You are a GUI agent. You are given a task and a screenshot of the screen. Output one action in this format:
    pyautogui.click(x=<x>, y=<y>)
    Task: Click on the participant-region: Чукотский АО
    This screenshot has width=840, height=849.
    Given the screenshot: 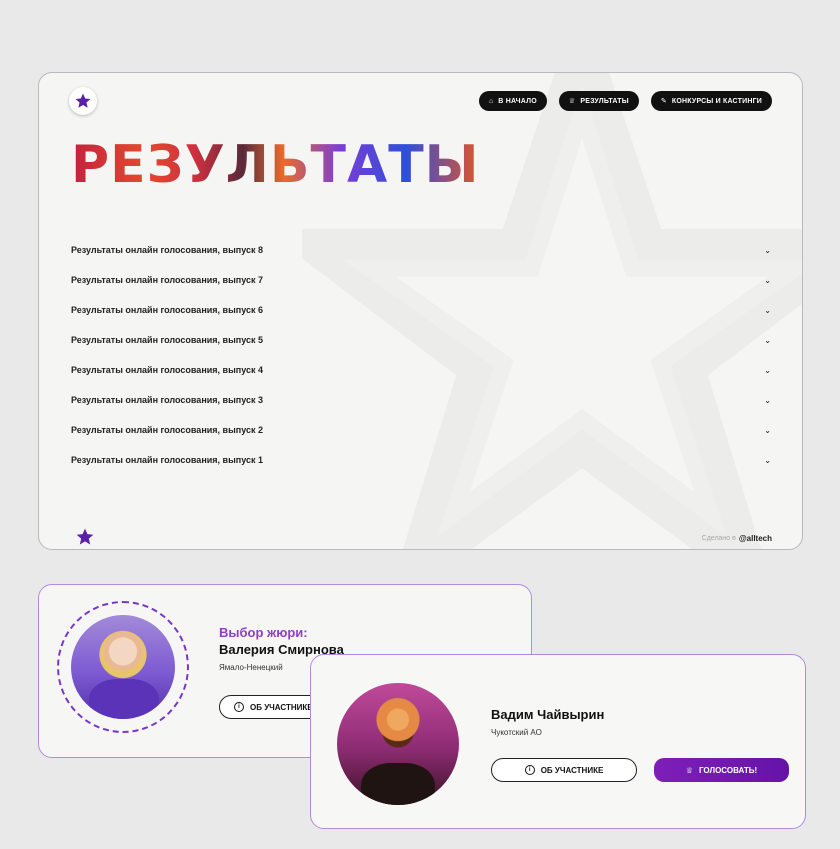 What is the action you would take?
    pyautogui.click(x=516, y=732)
    